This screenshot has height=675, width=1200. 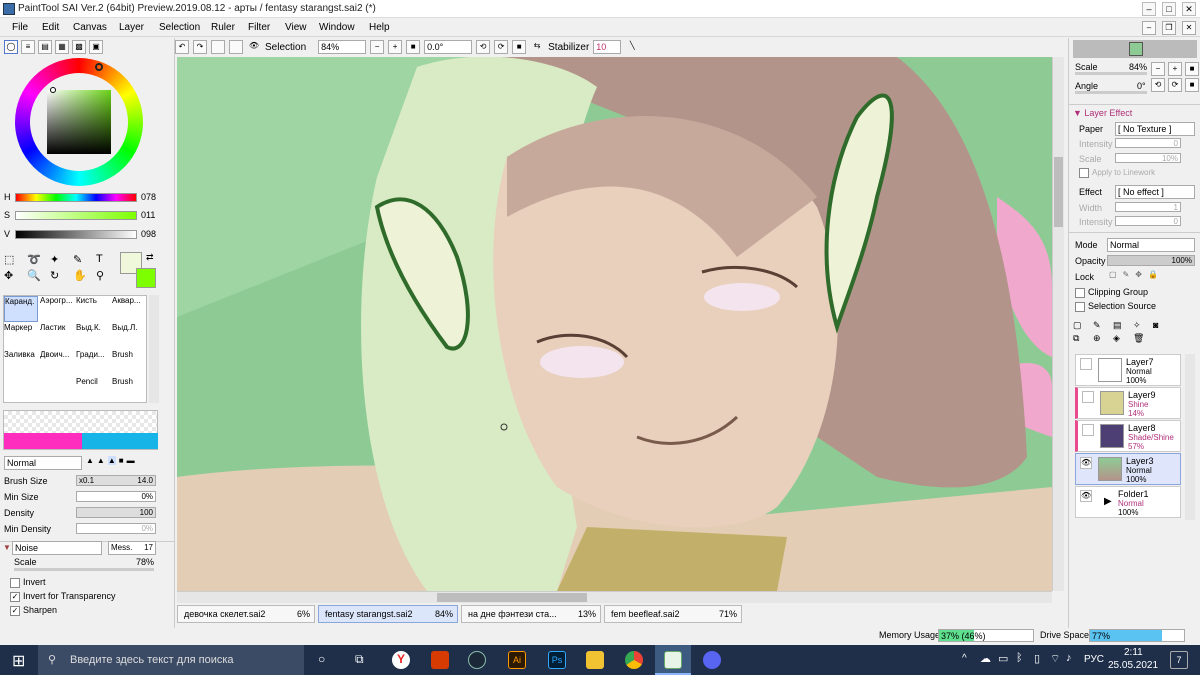 What do you see at coordinates (321, 659) in the screenshot?
I see `cortana-icon: ○` at bounding box center [321, 659].